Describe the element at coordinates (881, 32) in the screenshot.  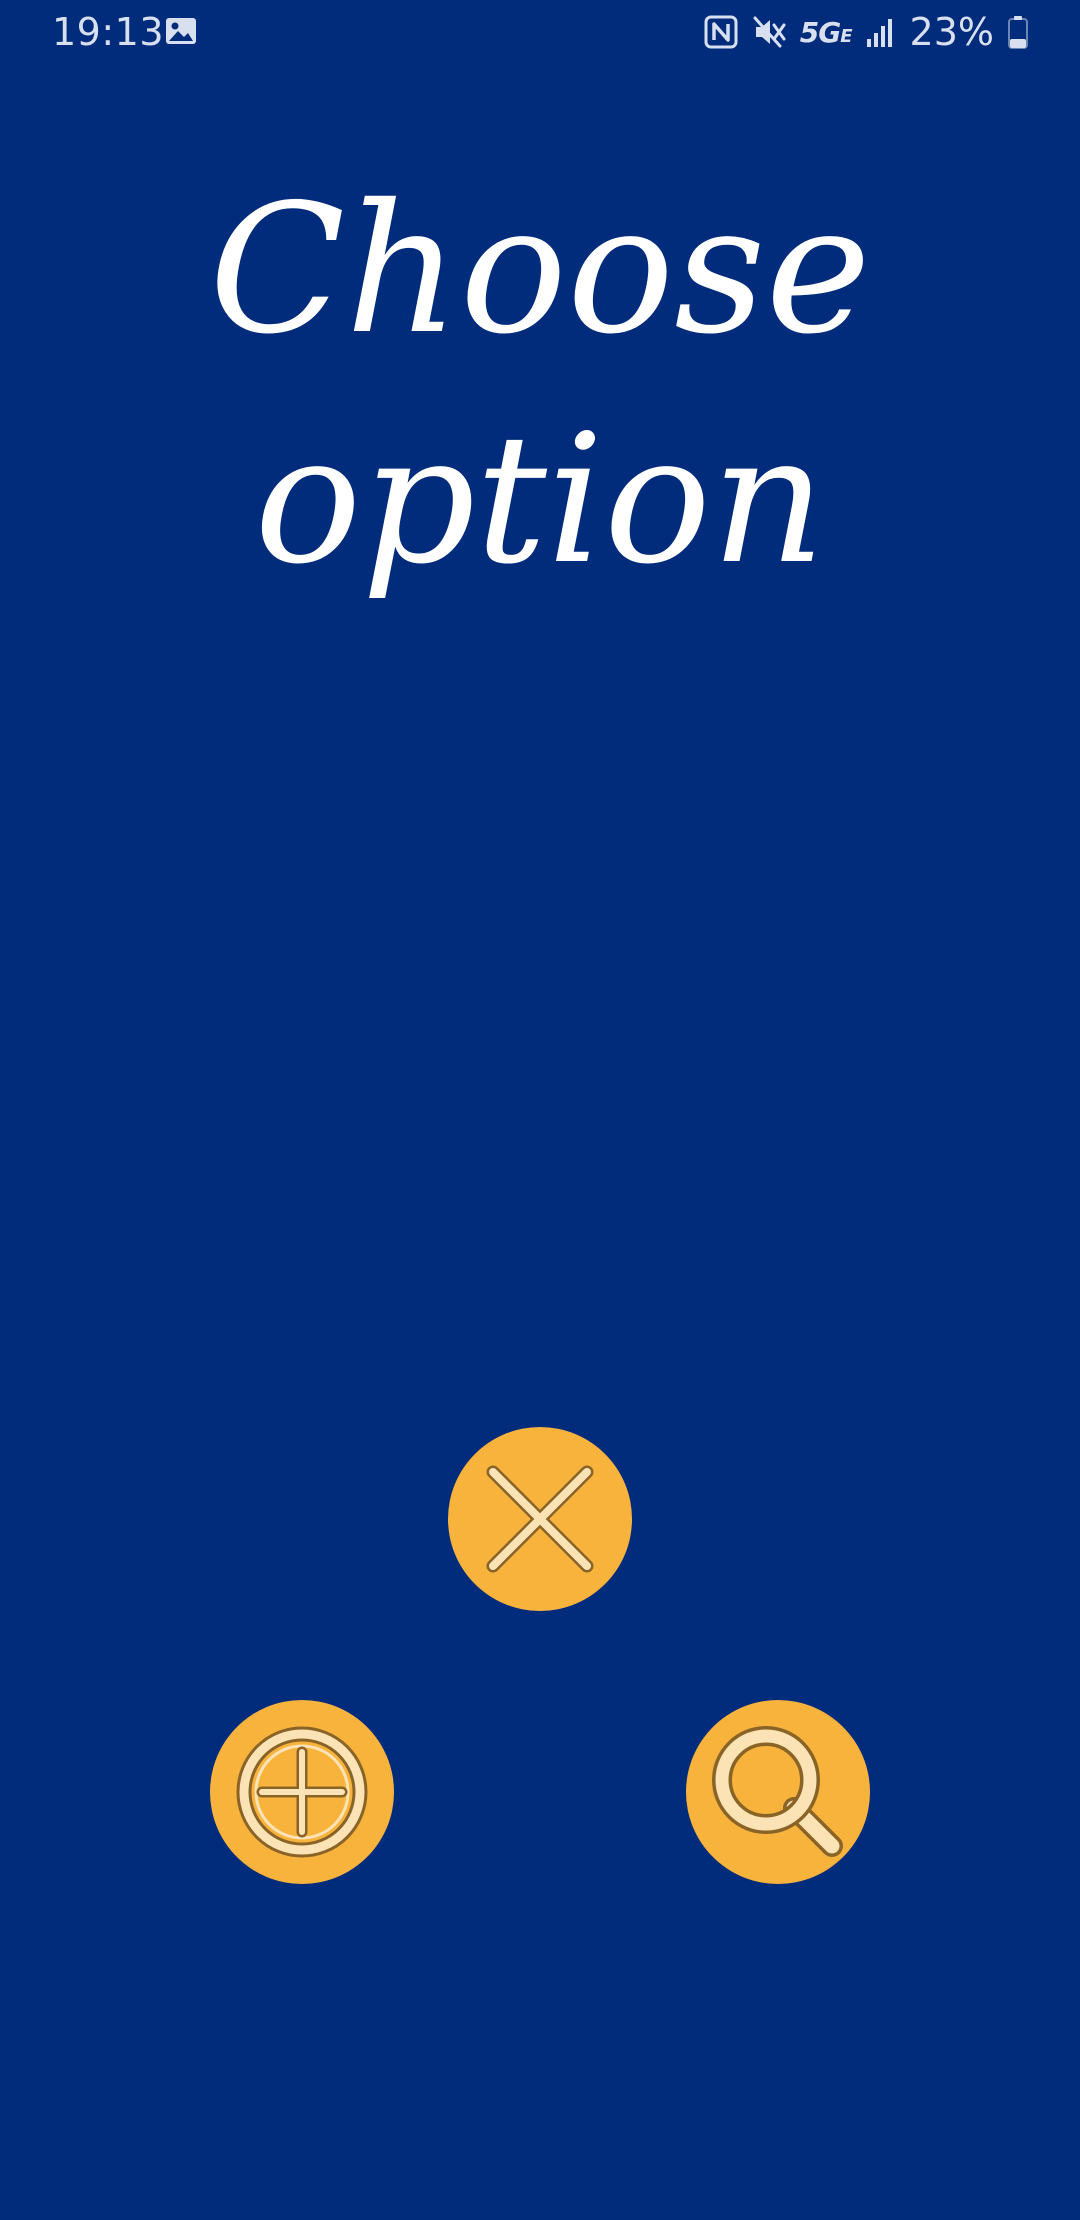
I see `signal-icon` at that location.